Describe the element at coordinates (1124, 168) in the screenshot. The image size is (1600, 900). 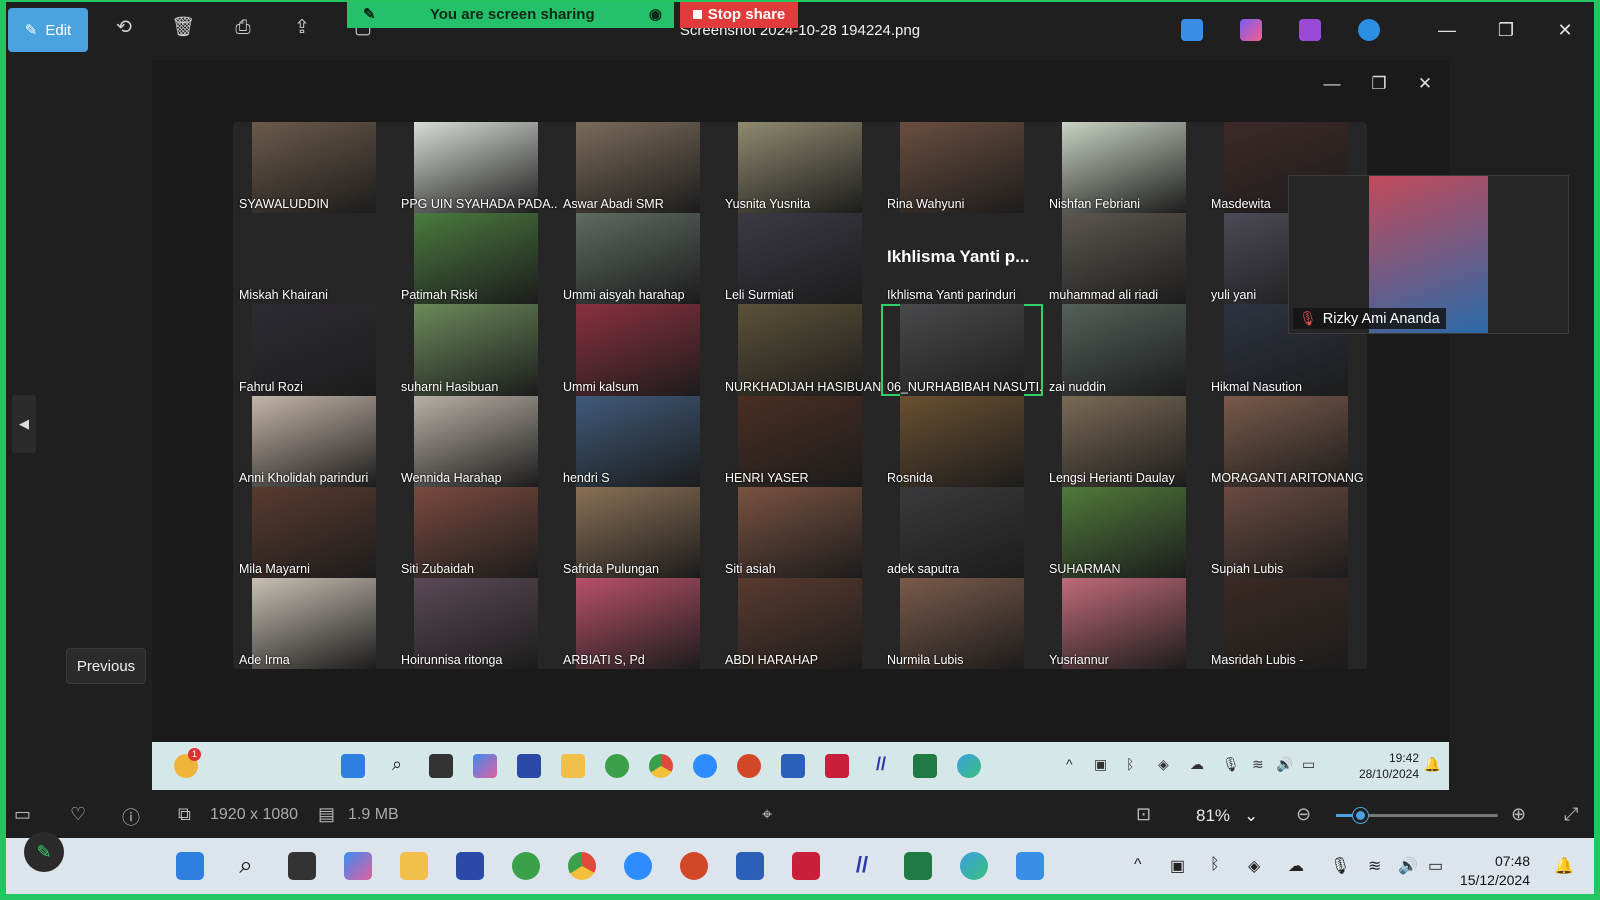
I see `participant-tile: Nishfan Febriani` at that location.